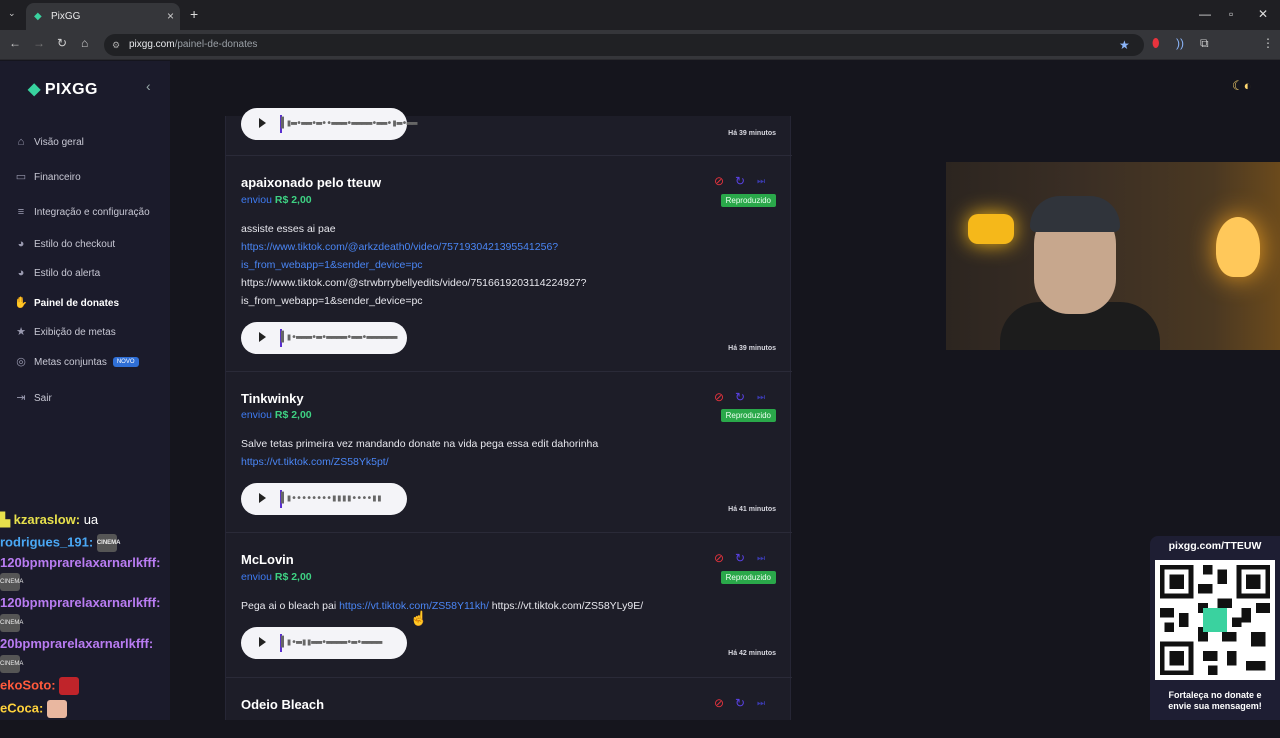  I want to click on waveform: ▌▮•▬▬▬•▬•▬▬▬▬•▬▬•▬▬▬▬▬▬, so click(339, 337).